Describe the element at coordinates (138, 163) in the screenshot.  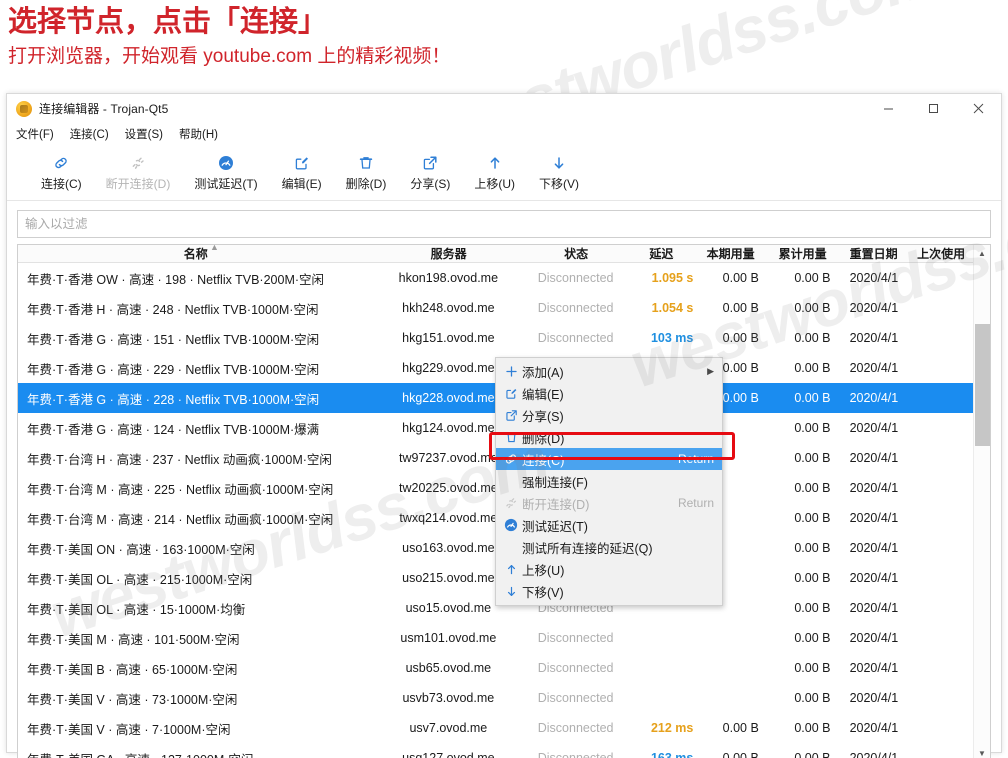
I see `unlink-icon` at that location.